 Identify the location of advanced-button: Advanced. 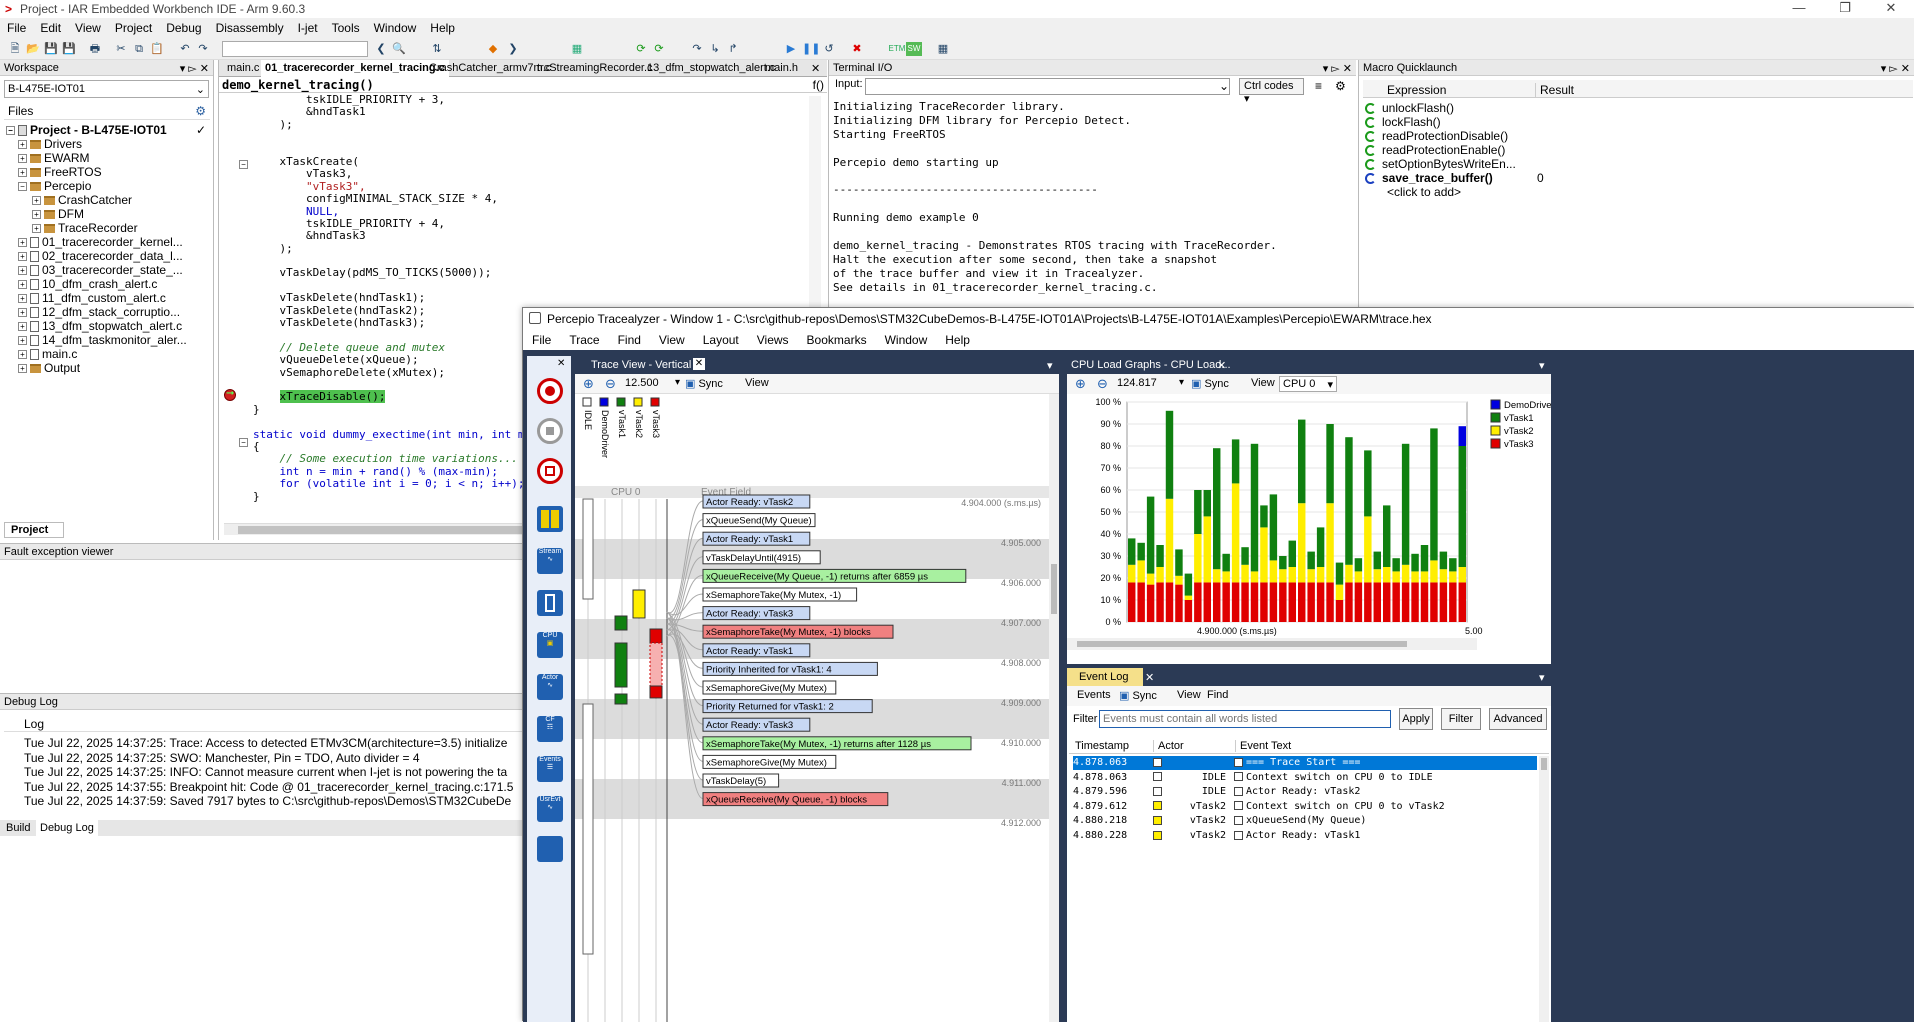
(1518, 719).